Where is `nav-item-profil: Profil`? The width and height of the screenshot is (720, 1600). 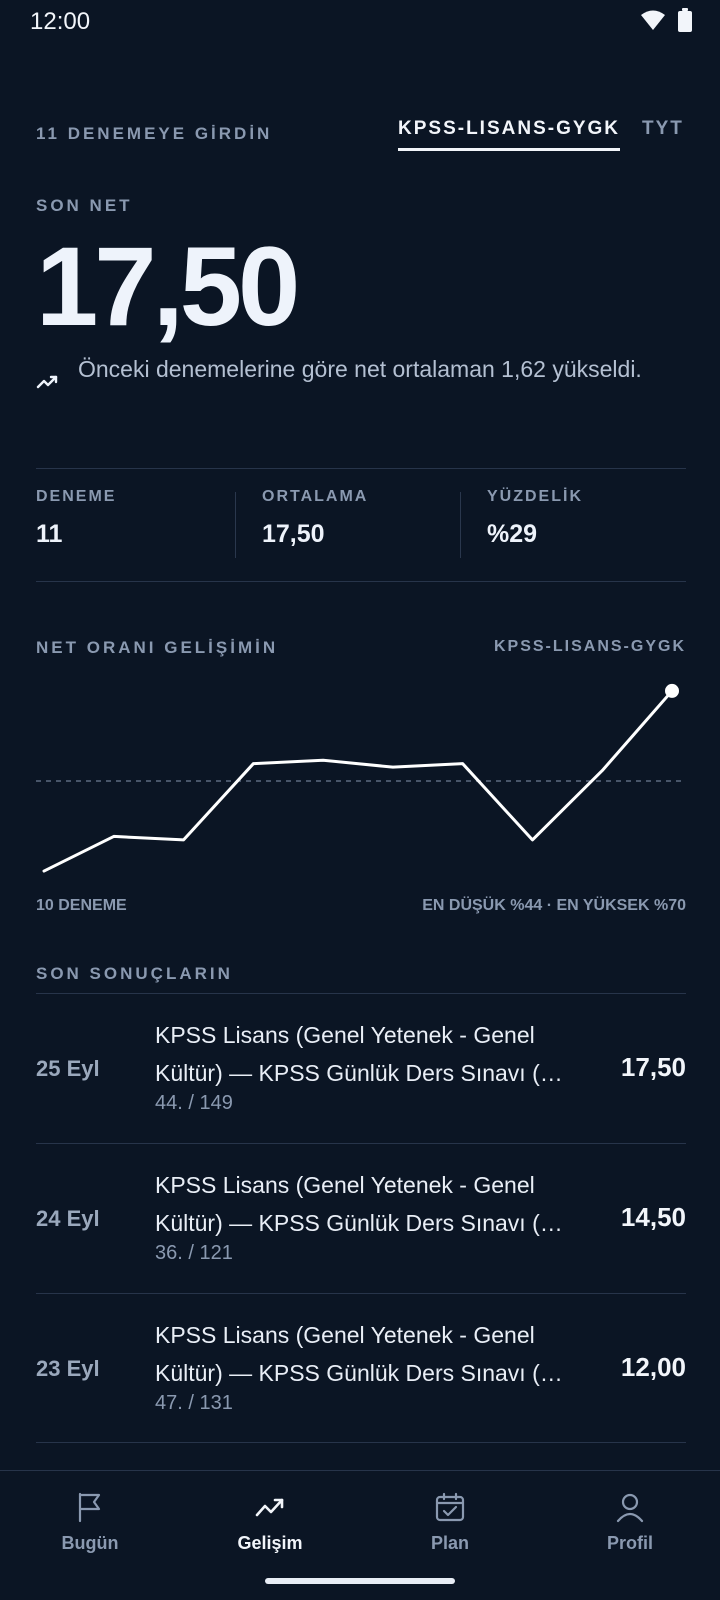 nav-item-profil: Profil is located at coordinates (630, 1522).